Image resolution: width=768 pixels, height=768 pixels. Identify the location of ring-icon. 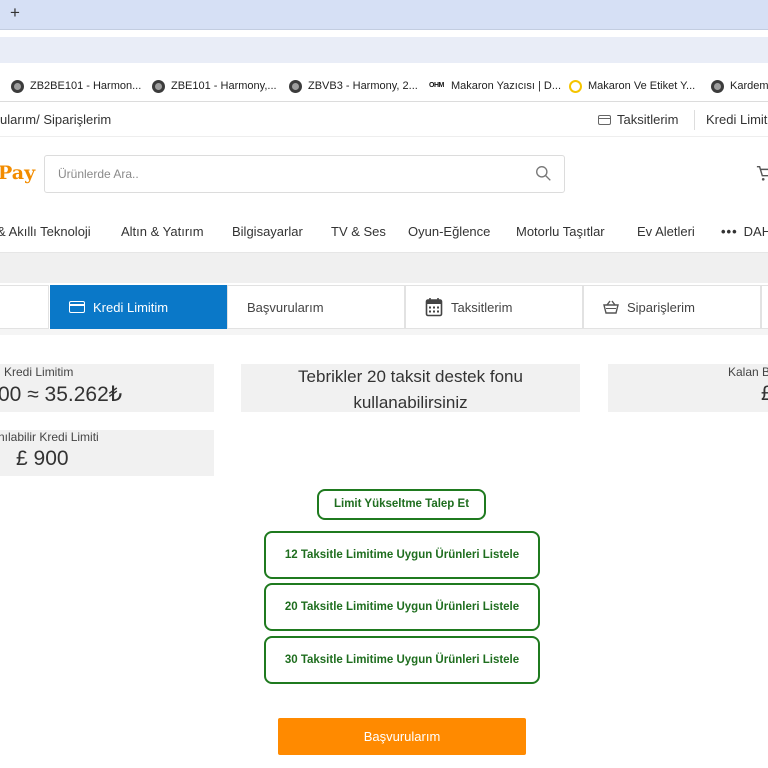
(575, 86).